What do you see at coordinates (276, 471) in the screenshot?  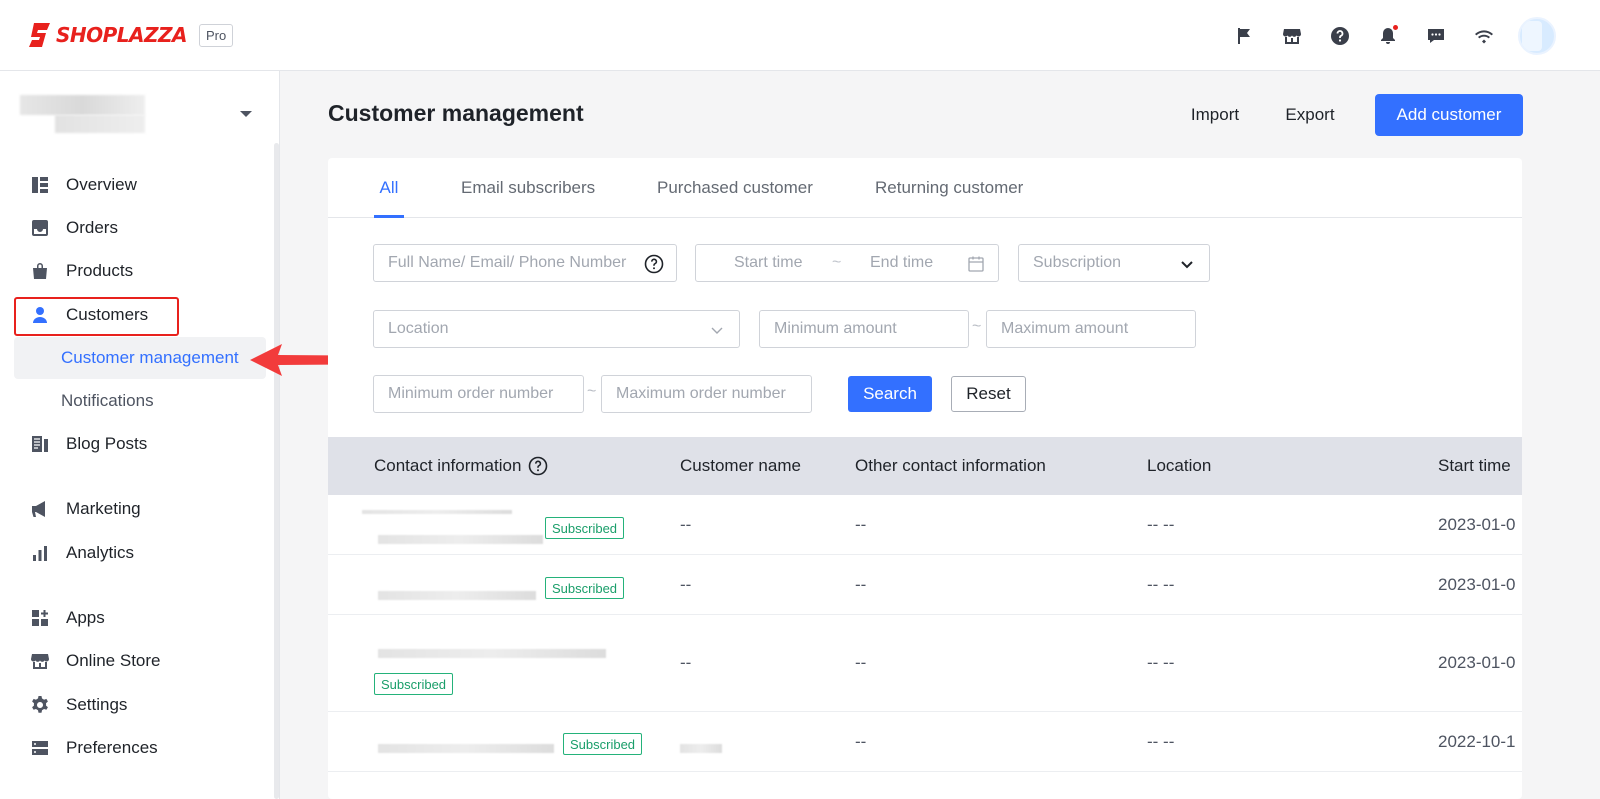 I see `sidebar-scrollbar` at bounding box center [276, 471].